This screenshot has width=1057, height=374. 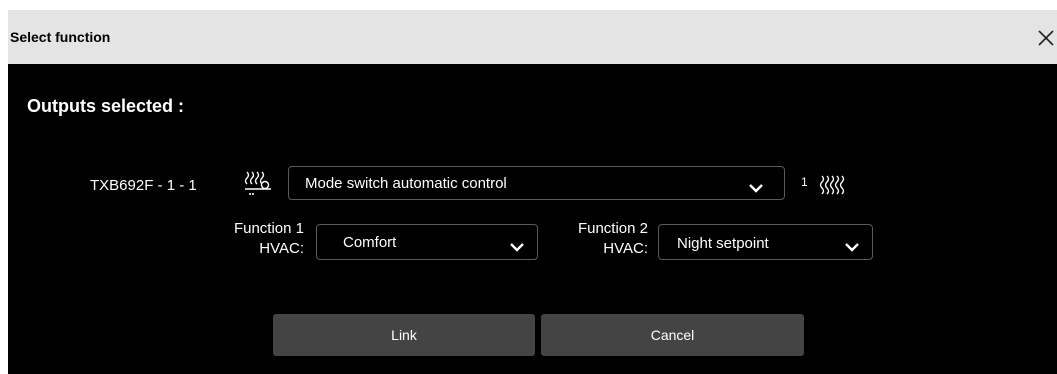 I want to click on outputs-selected-heading: Outputs selected :, so click(x=106, y=106).